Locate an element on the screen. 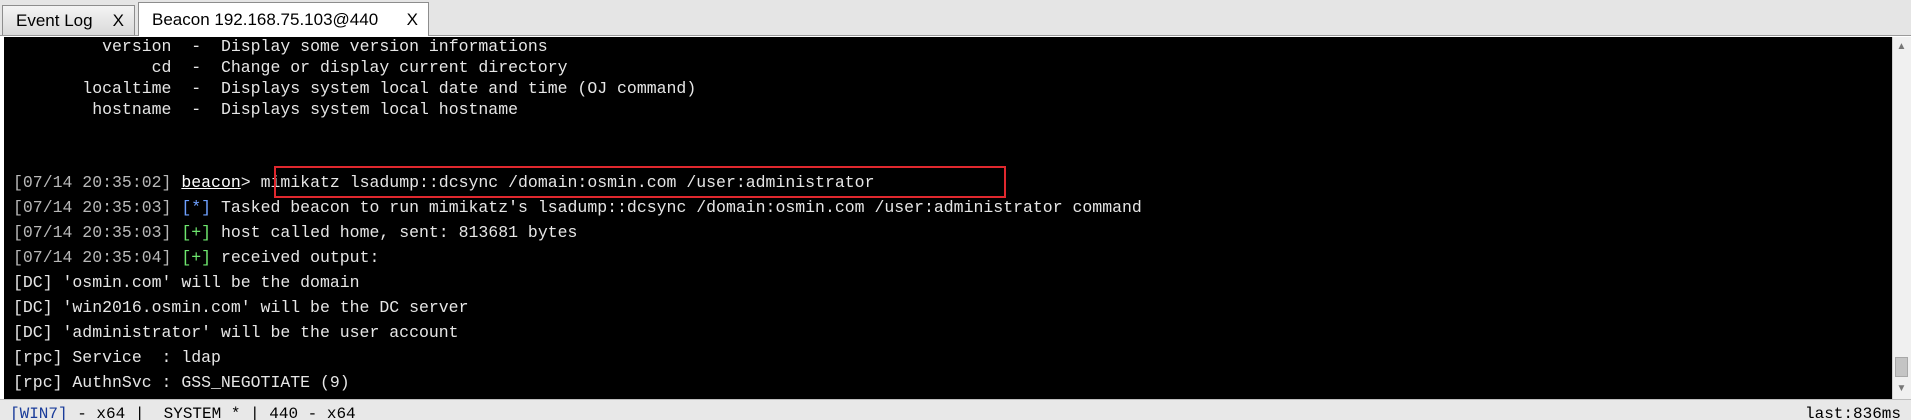 The image size is (1911, 420). tab-event-log: Event Log X is located at coordinates (68, 20).